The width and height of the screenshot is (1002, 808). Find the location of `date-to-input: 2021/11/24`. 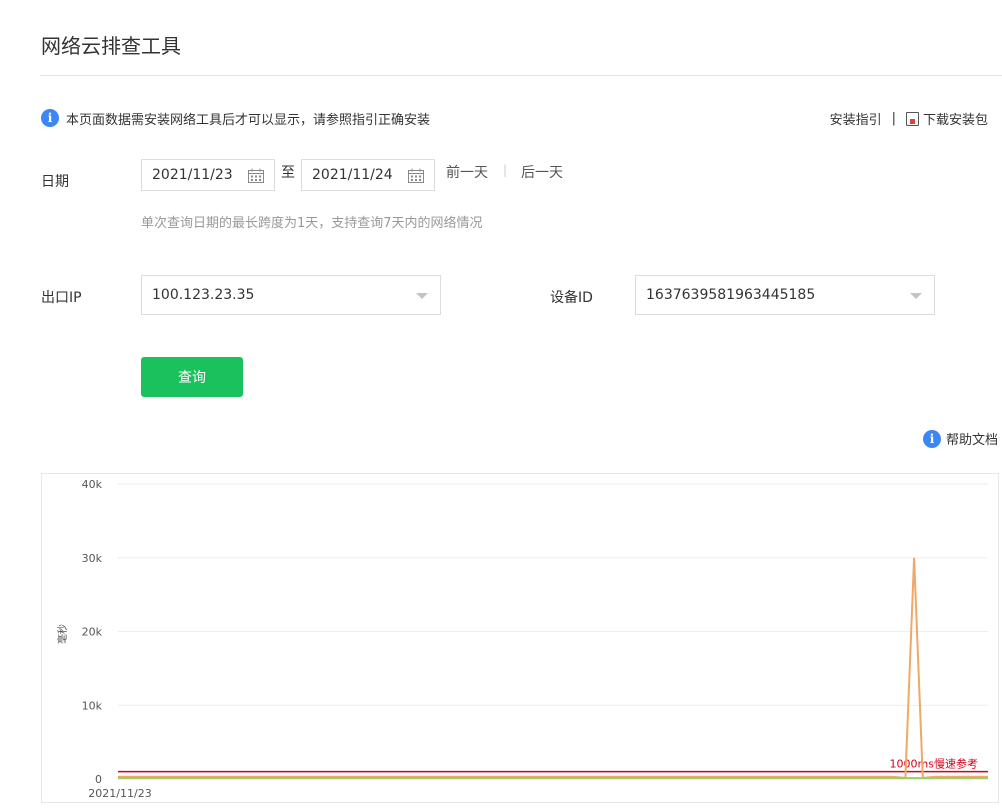

date-to-input: 2021/11/24 is located at coordinates (368, 175).